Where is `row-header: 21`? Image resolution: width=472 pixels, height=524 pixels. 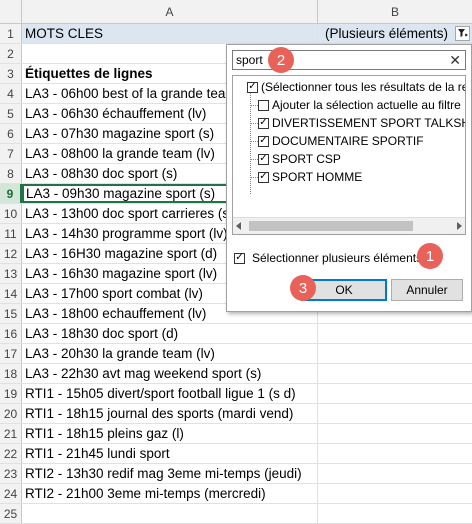
row-header: 21 is located at coordinates (11, 433).